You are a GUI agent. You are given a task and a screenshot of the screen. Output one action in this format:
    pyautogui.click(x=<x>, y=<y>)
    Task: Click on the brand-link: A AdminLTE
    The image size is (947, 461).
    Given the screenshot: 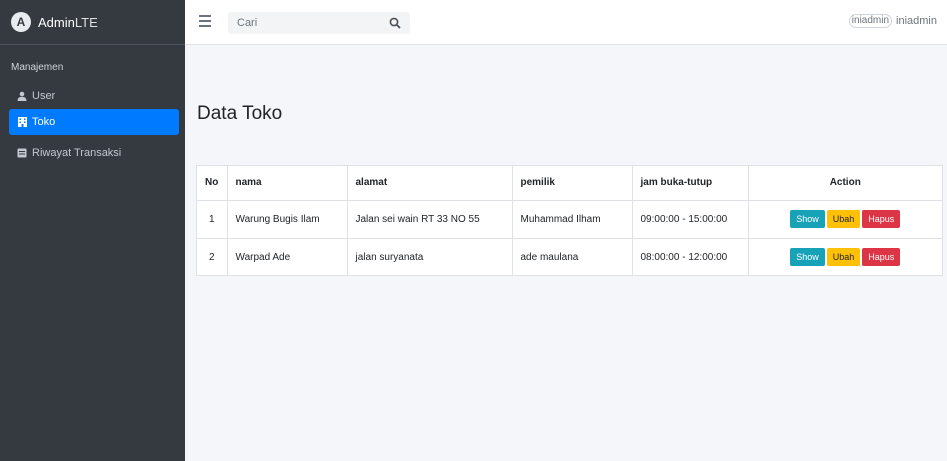 What is the action you would take?
    pyautogui.click(x=92, y=22)
    